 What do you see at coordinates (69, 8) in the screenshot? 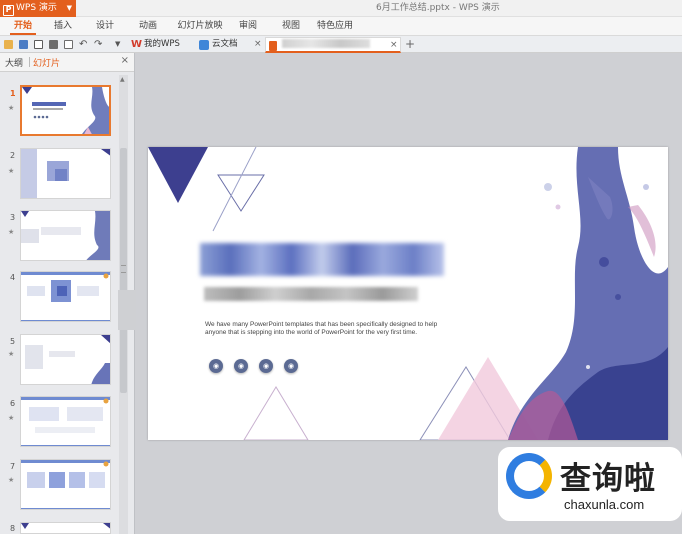
I see `chevron-down-icon: ▼` at bounding box center [69, 8].